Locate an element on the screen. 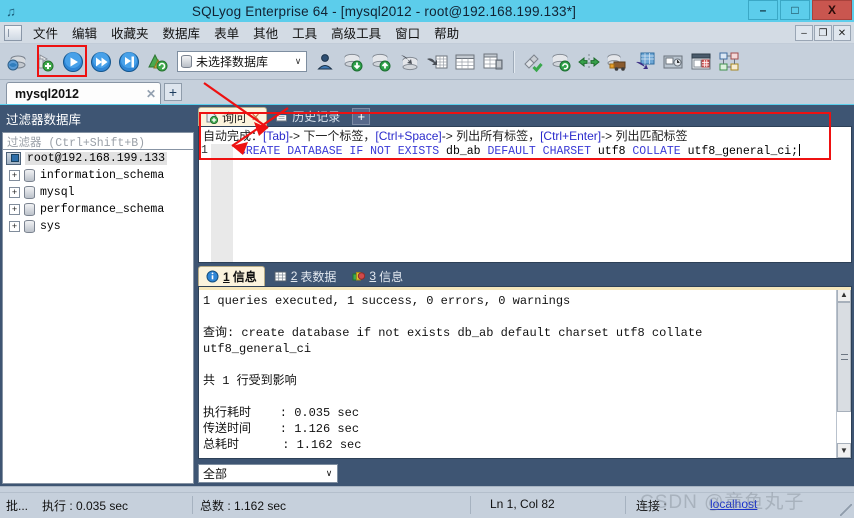 The height and width of the screenshot is (518, 854). tab-messages-1: 1 信息 is located at coordinates (231, 276).